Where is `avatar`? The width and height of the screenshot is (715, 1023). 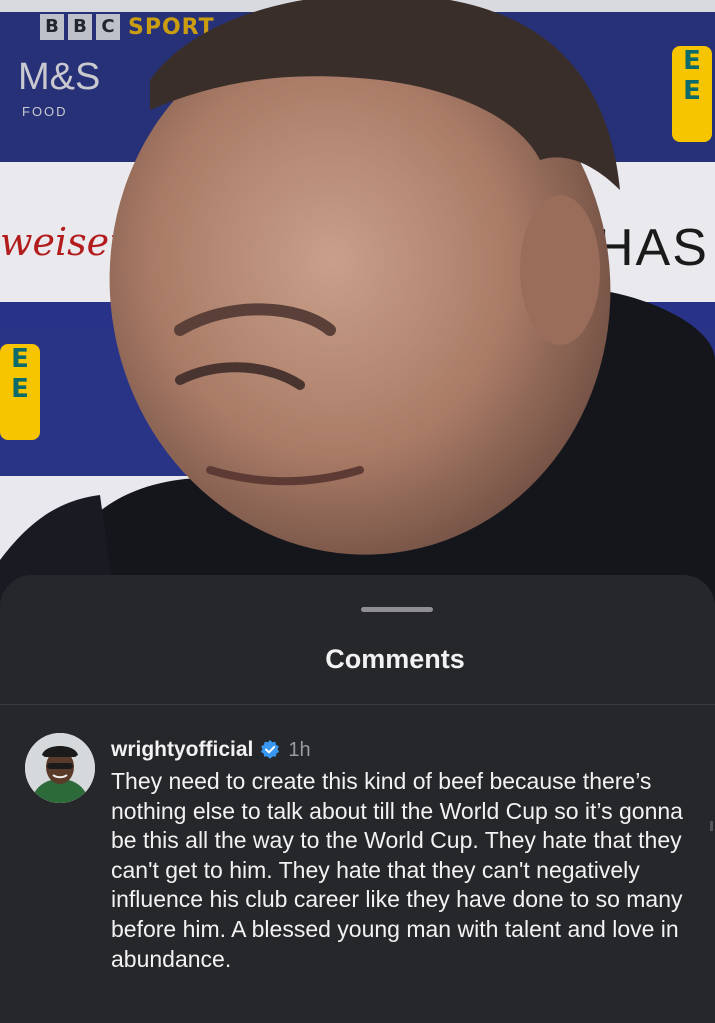
avatar is located at coordinates (60, 768).